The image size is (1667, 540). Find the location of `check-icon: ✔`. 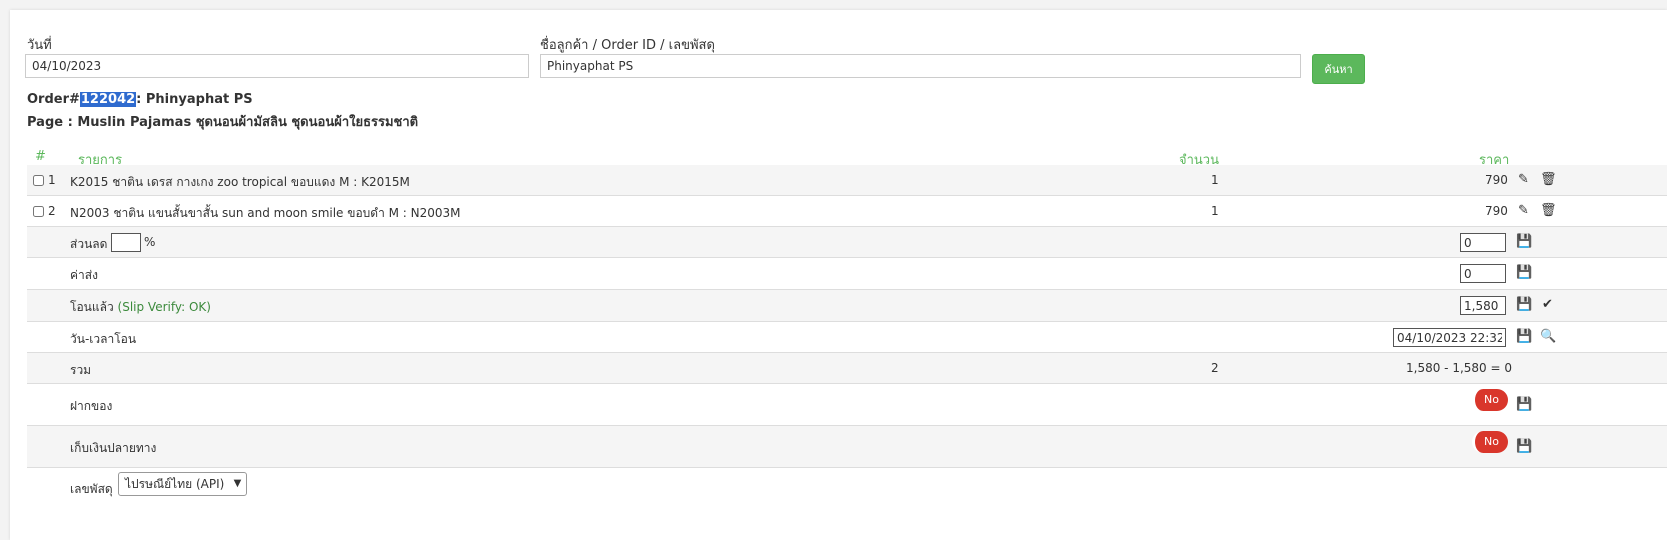

check-icon: ✔ is located at coordinates (1547, 304).